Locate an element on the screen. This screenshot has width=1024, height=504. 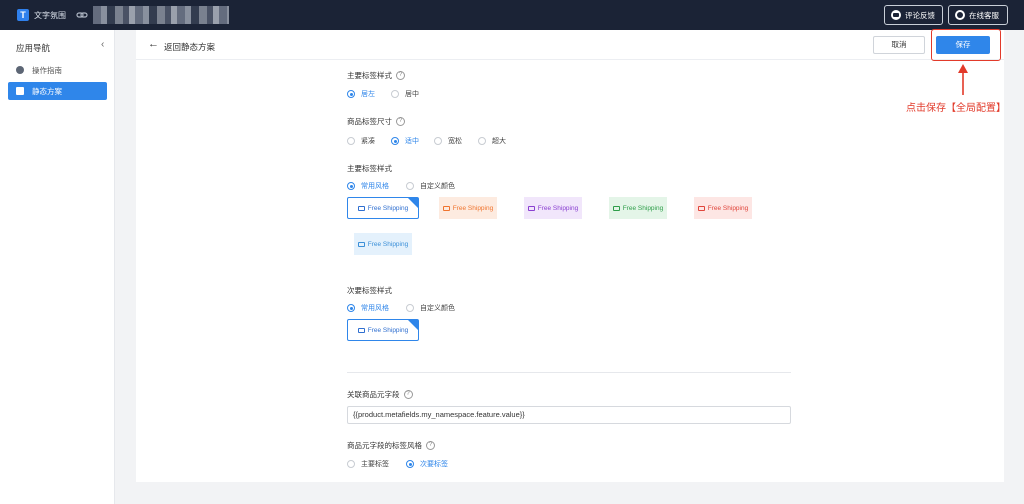
metafield-style-label: 商品元字段的标签风格 ? is located at coordinates (391, 445).